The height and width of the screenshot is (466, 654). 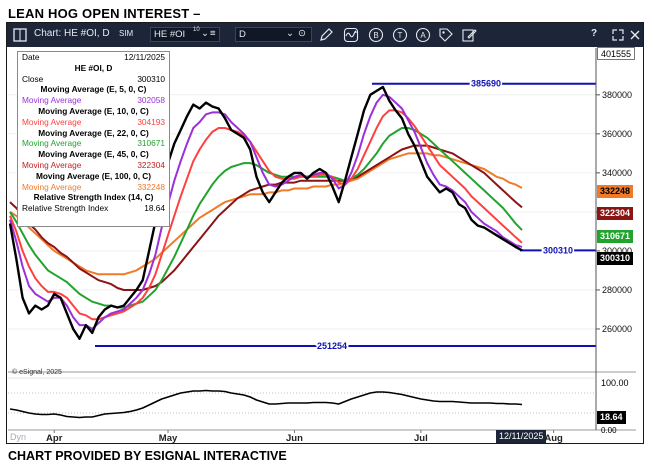 I want to click on rsi-value-tag: 18.64, so click(x=611, y=417).